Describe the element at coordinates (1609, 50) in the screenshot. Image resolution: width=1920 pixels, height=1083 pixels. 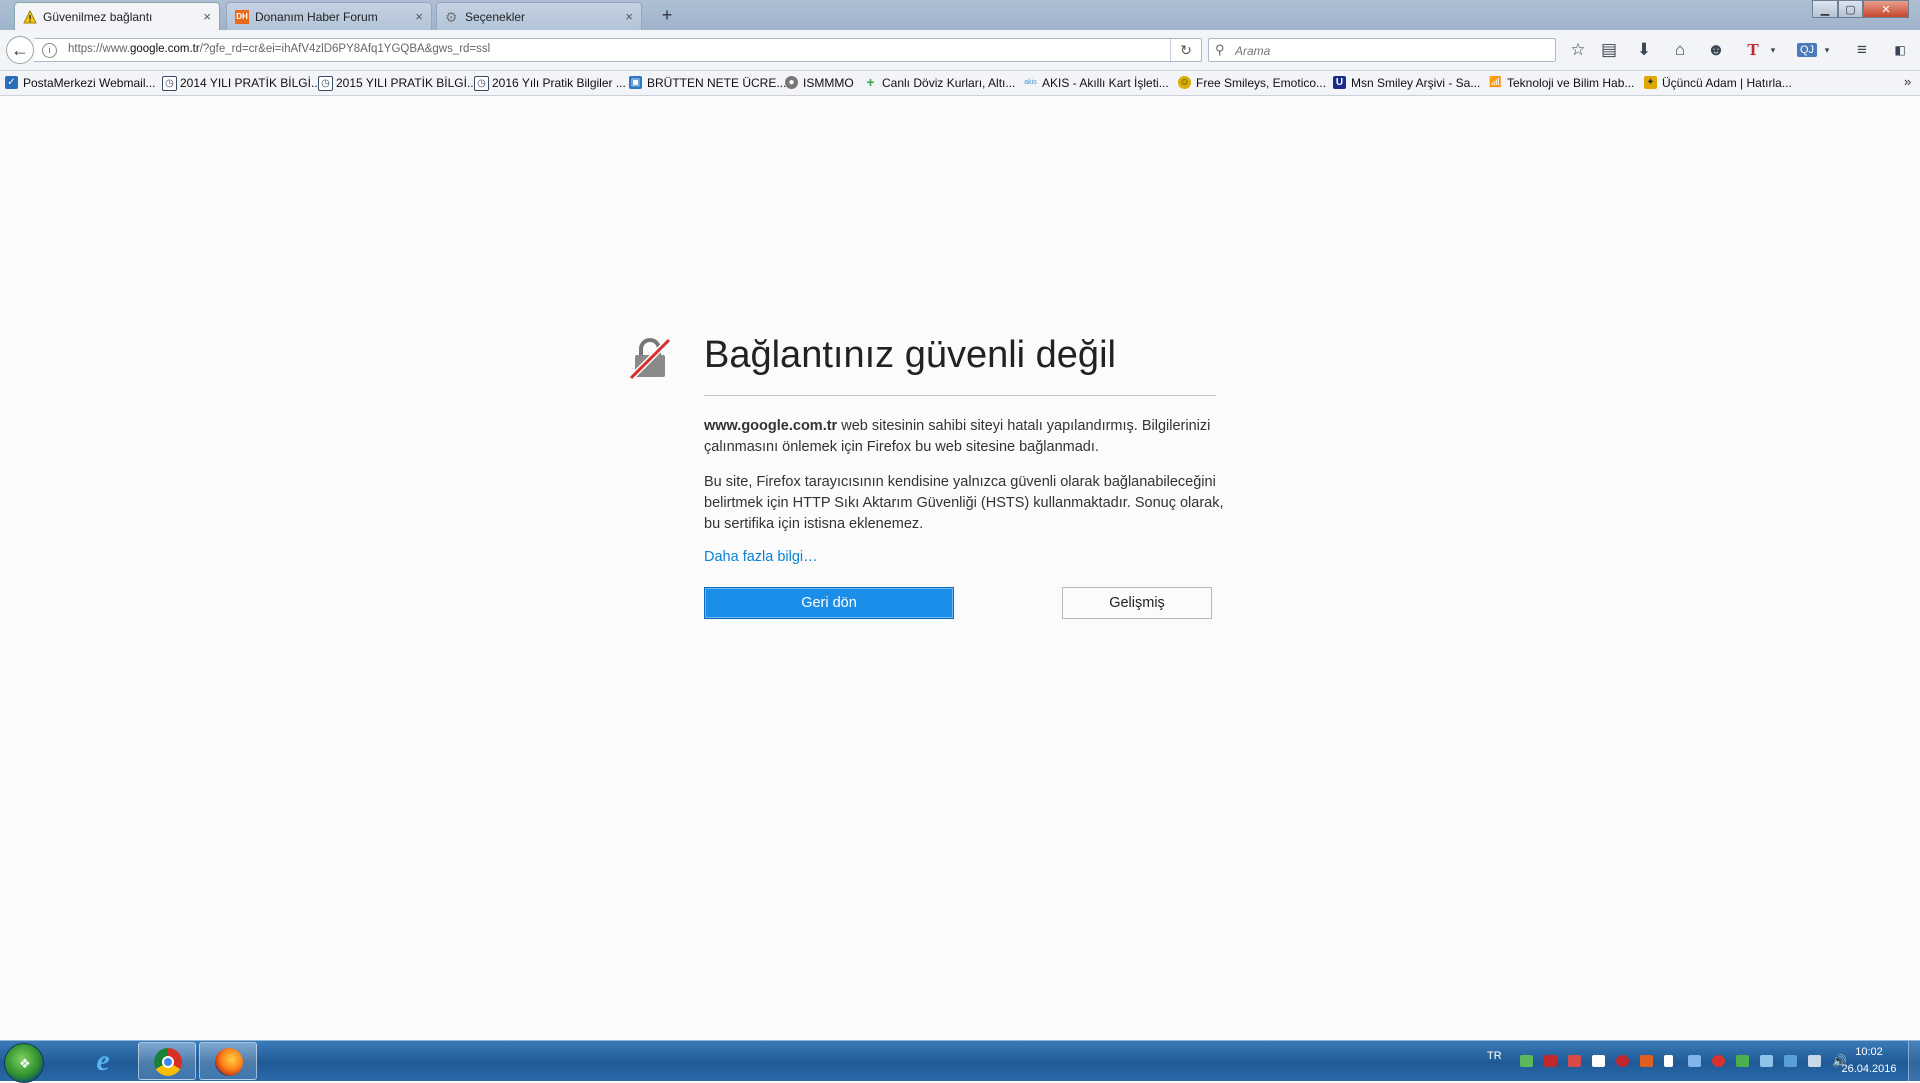
I see `reading-list-icon: ▤` at that location.